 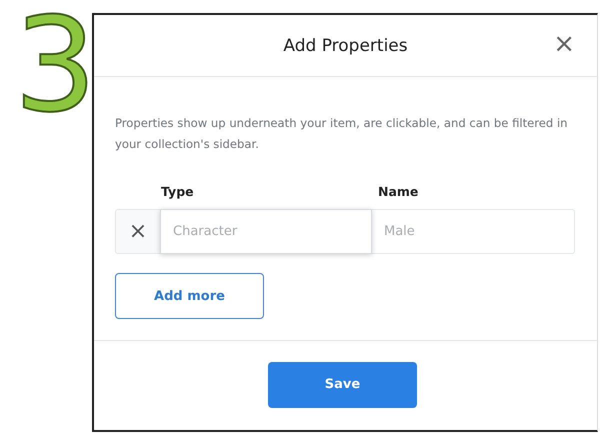 I want to click on step-number: 3, so click(x=55, y=65).